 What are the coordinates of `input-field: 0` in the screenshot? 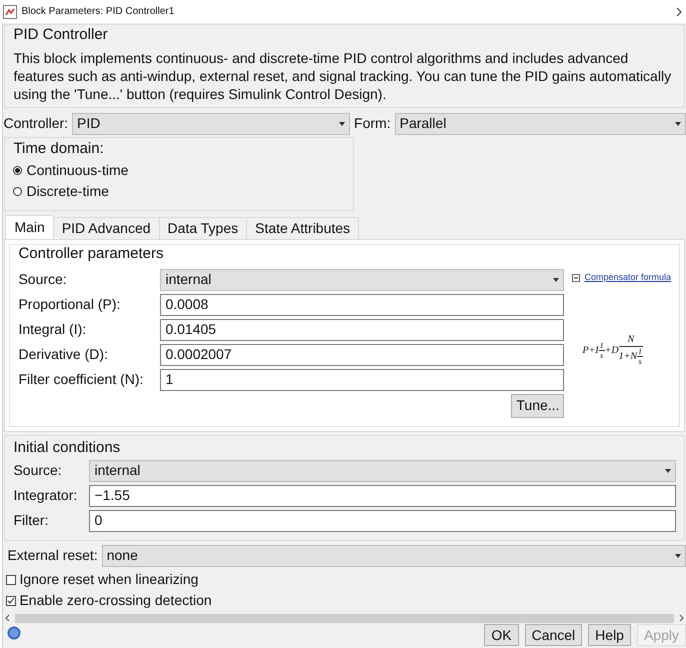 It's located at (382, 521).